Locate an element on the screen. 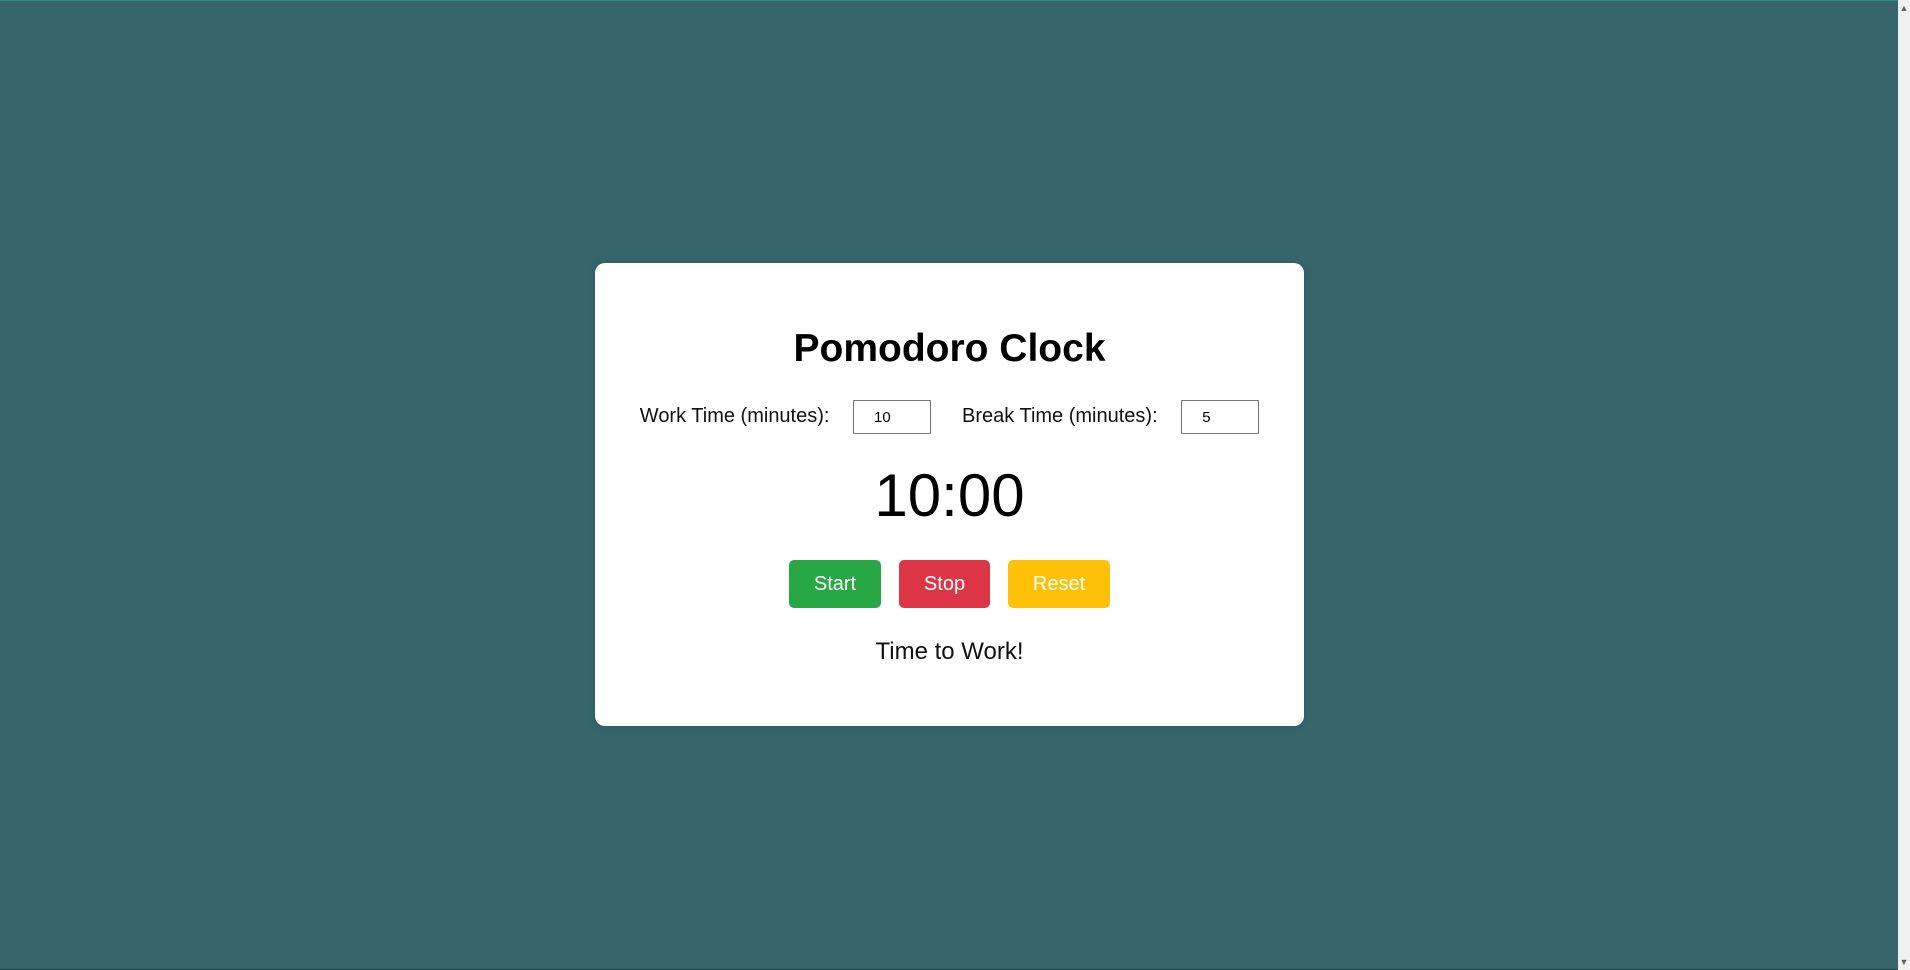 The image size is (1910, 970). break-time-input is located at coordinates (1220, 417).